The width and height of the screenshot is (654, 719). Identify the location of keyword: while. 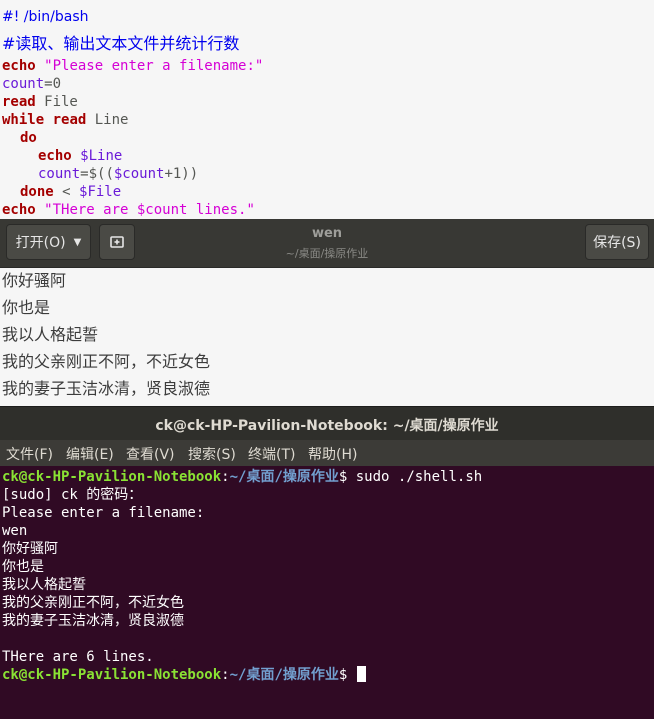
(23, 120).